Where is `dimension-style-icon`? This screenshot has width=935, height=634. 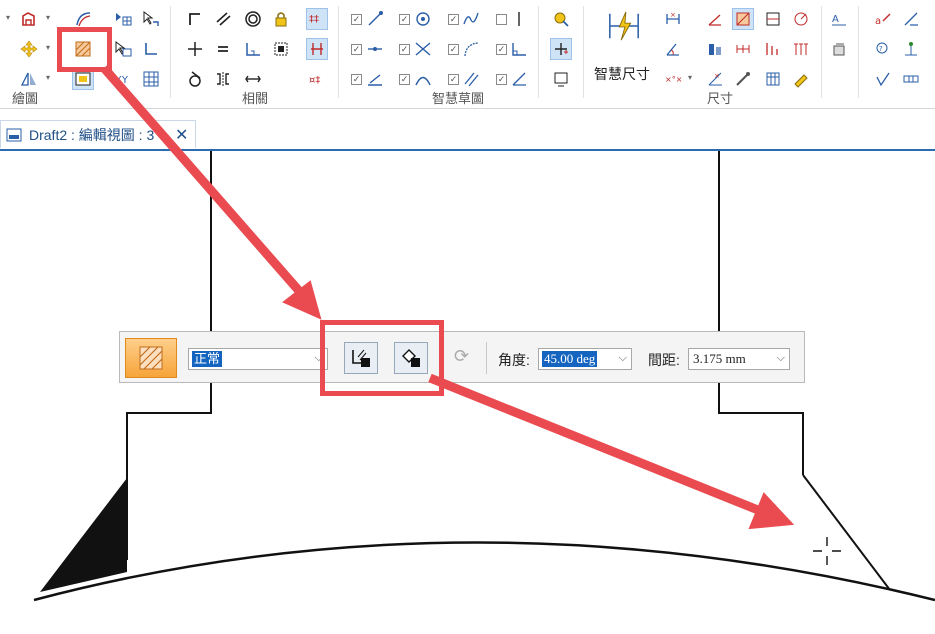 dimension-style-icon is located at coordinates (801, 79).